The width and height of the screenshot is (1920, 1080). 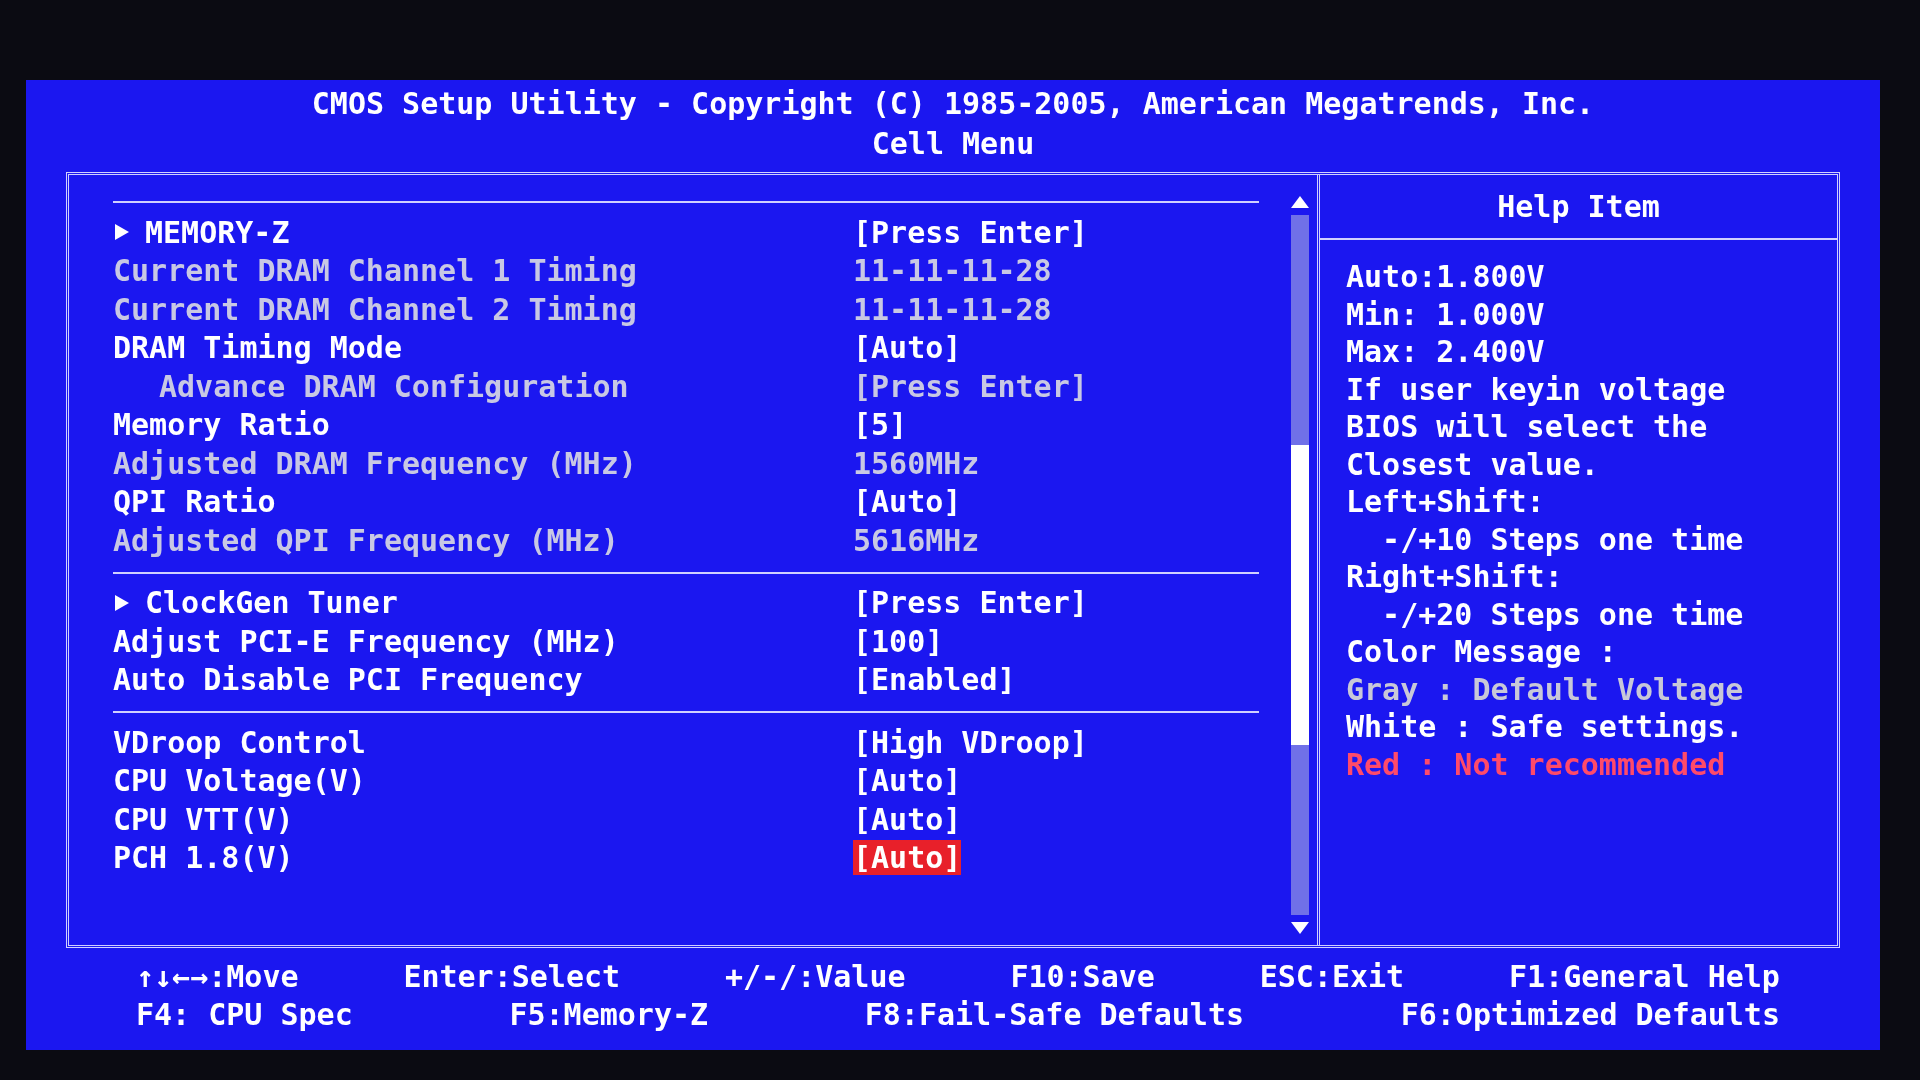 What do you see at coordinates (898, 641) in the screenshot?
I see `setting-value: [100]` at bounding box center [898, 641].